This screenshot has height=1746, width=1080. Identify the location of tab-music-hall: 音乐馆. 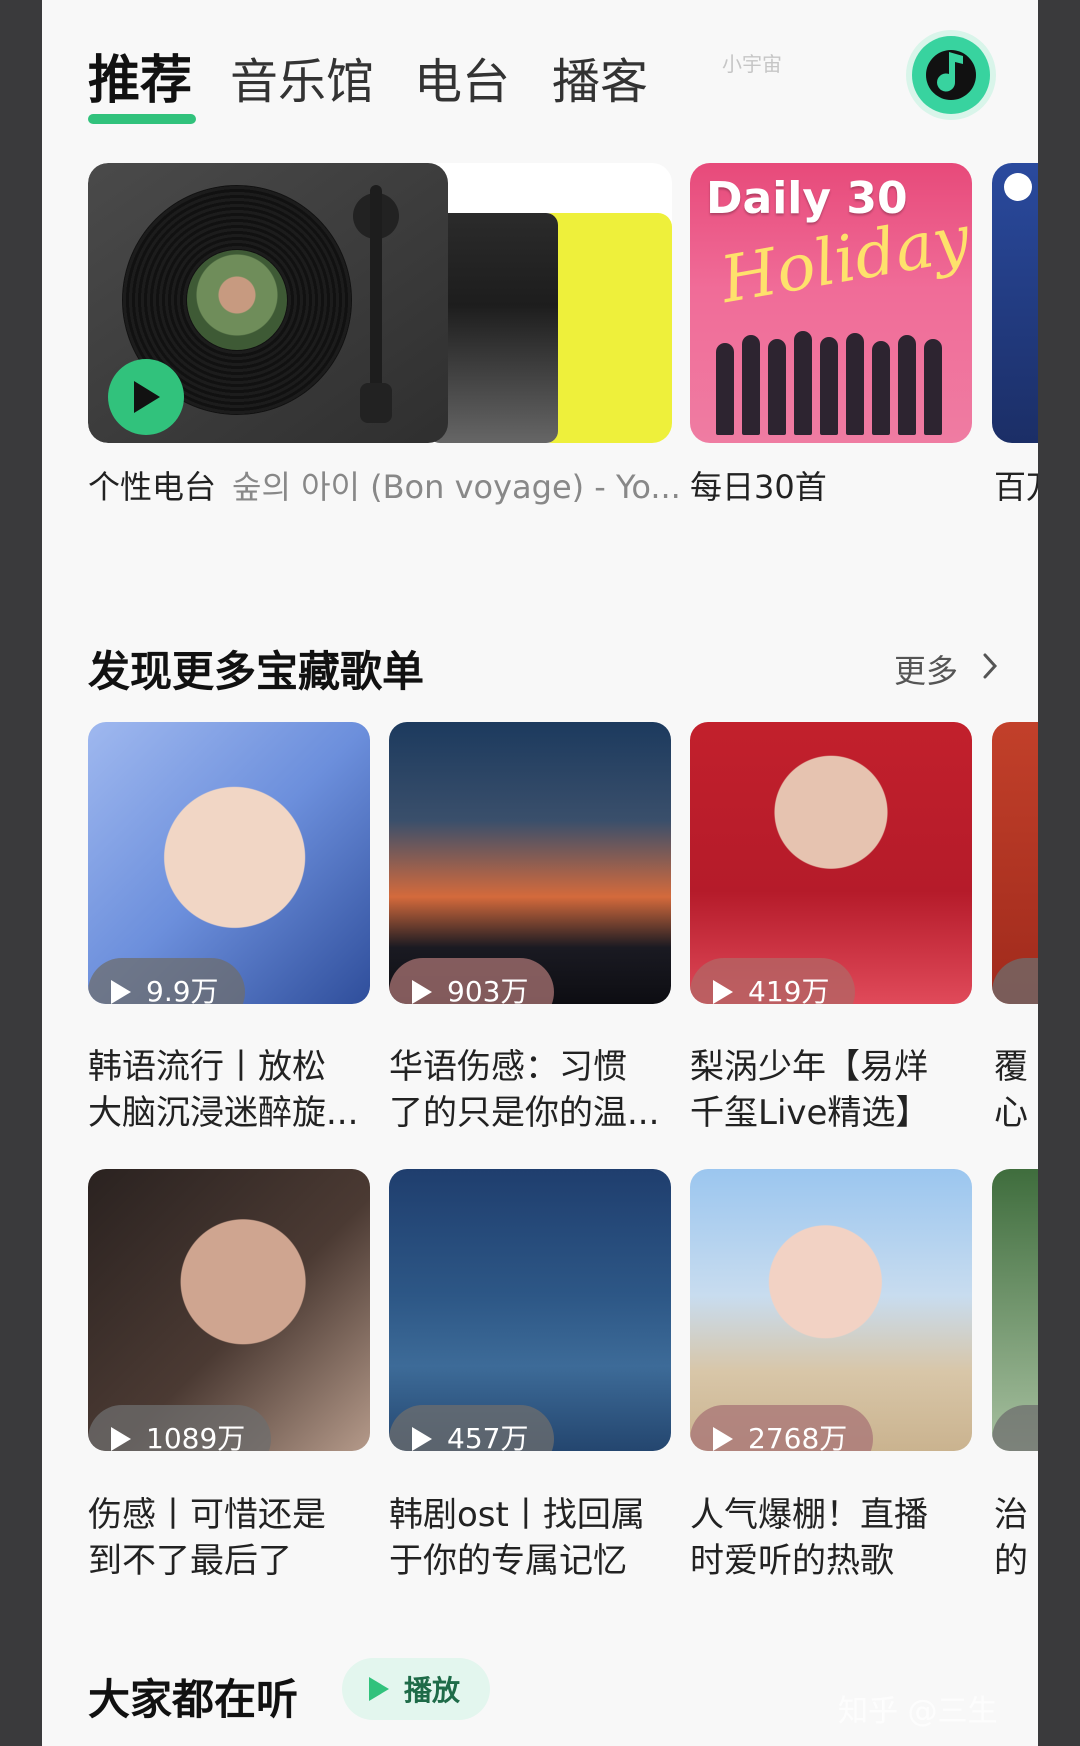
(302, 77).